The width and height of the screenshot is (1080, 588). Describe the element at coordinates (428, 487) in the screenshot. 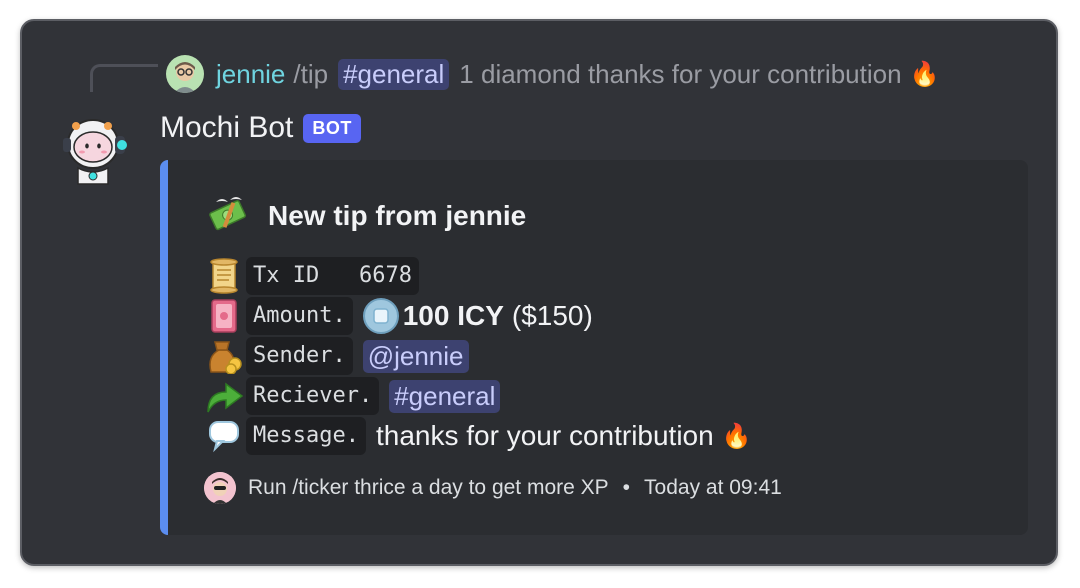

I see `footer-text: Run /ticker thrice a day to get more XP` at that location.